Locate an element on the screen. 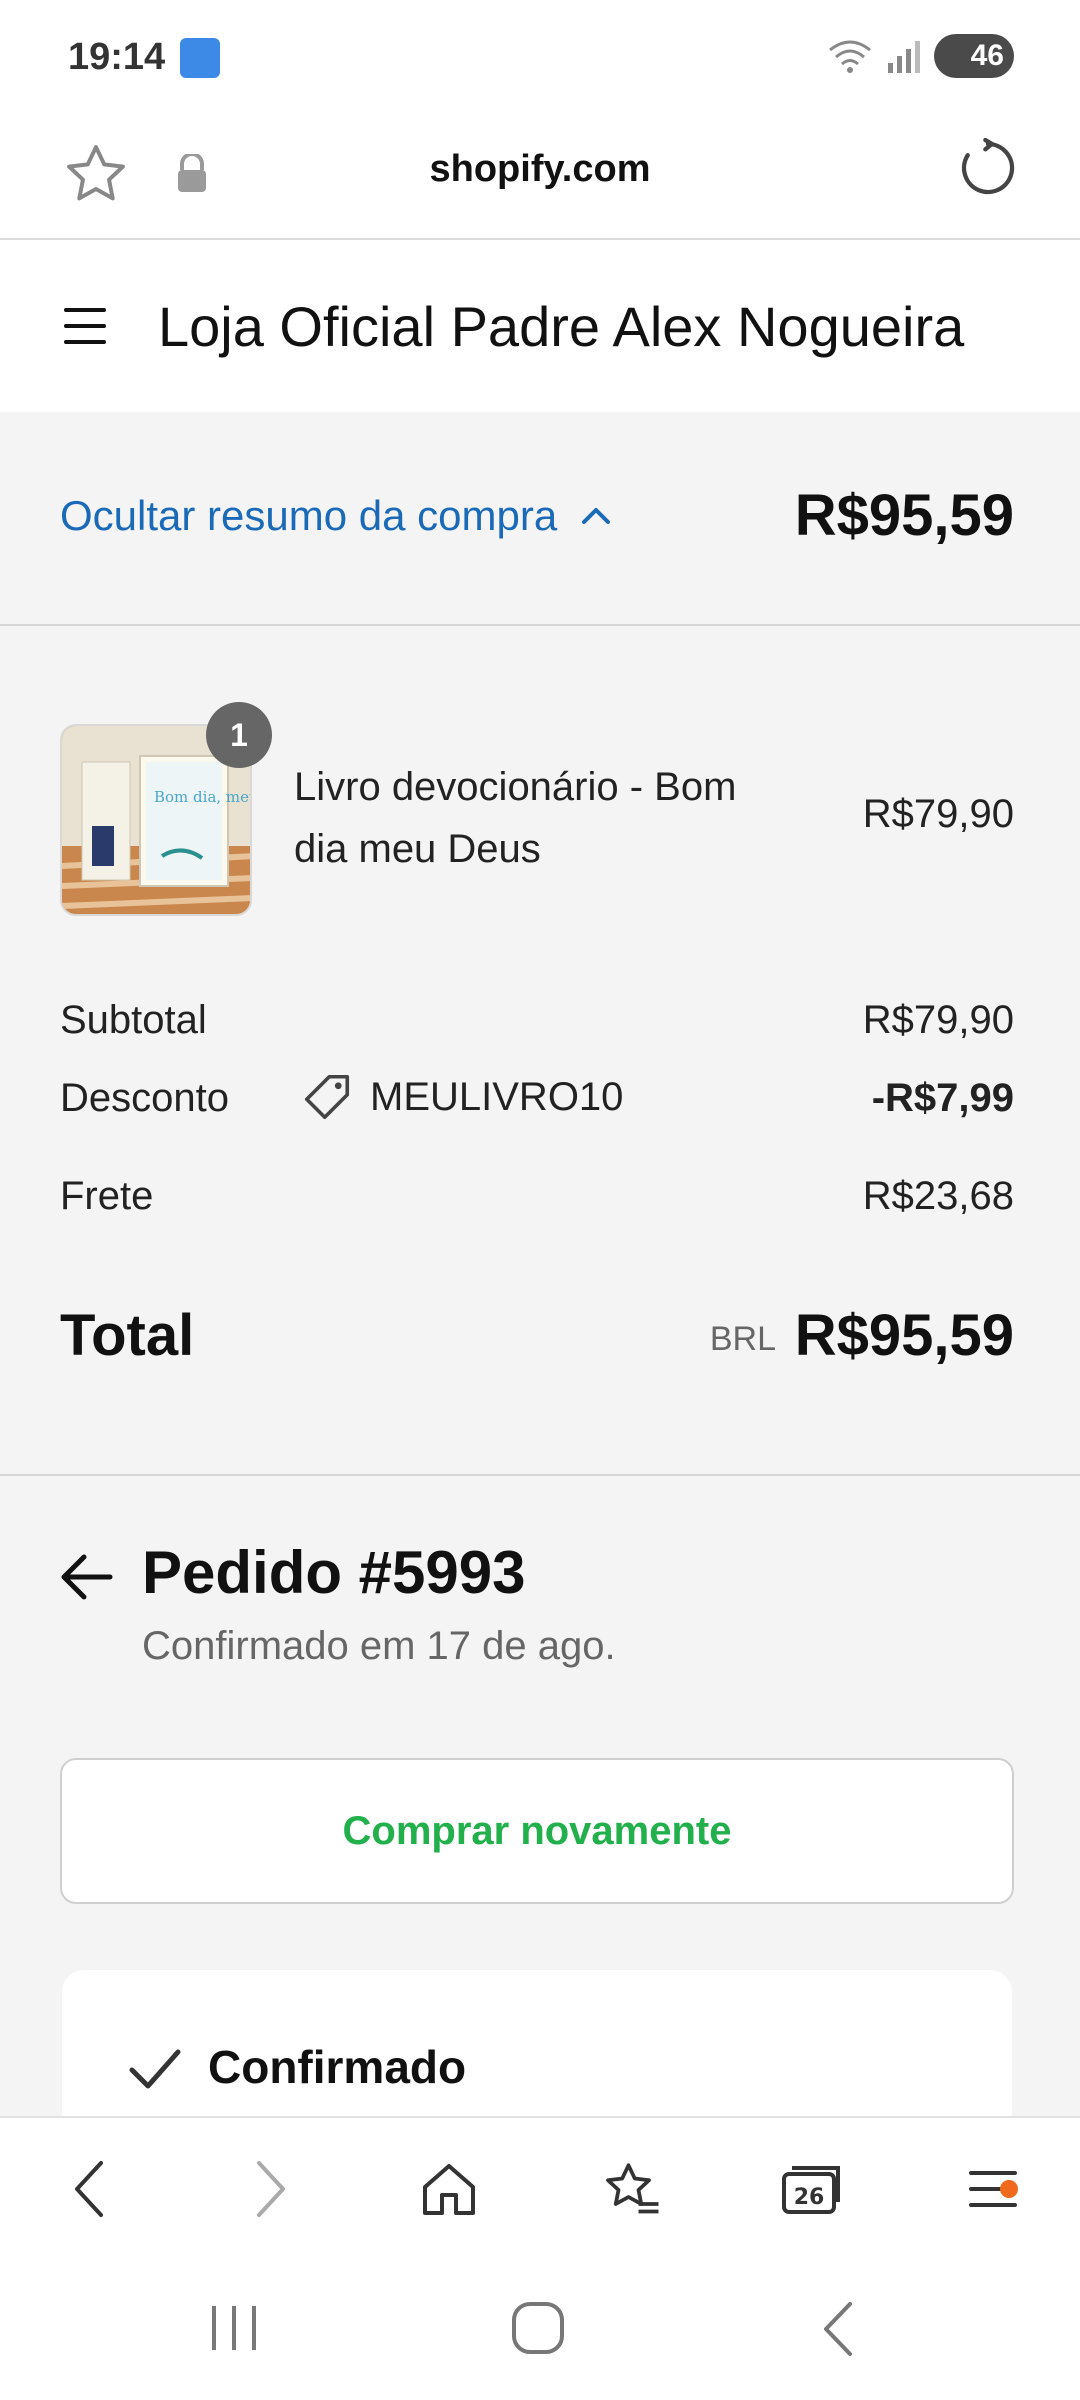 Image resolution: width=1080 pixels, height=2400 pixels. back-button is located at coordinates (89, 2189).